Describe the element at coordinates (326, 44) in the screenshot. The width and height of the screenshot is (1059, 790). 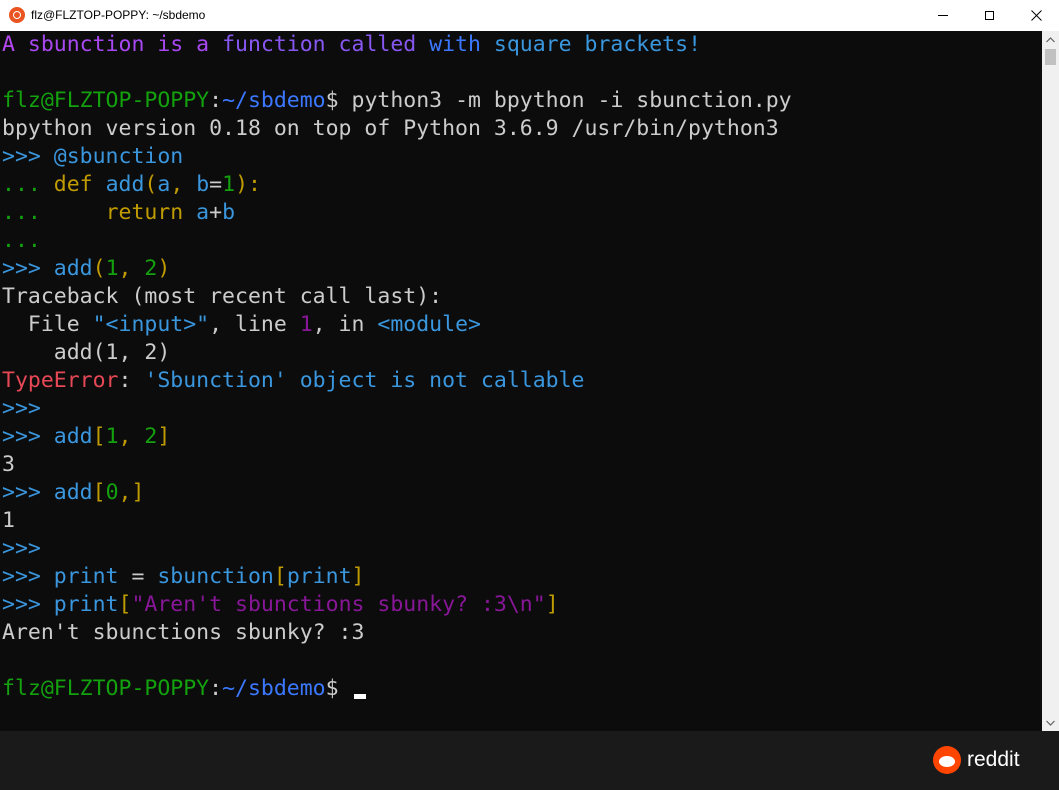
I see `terminal-text-segment: function called` at that location.